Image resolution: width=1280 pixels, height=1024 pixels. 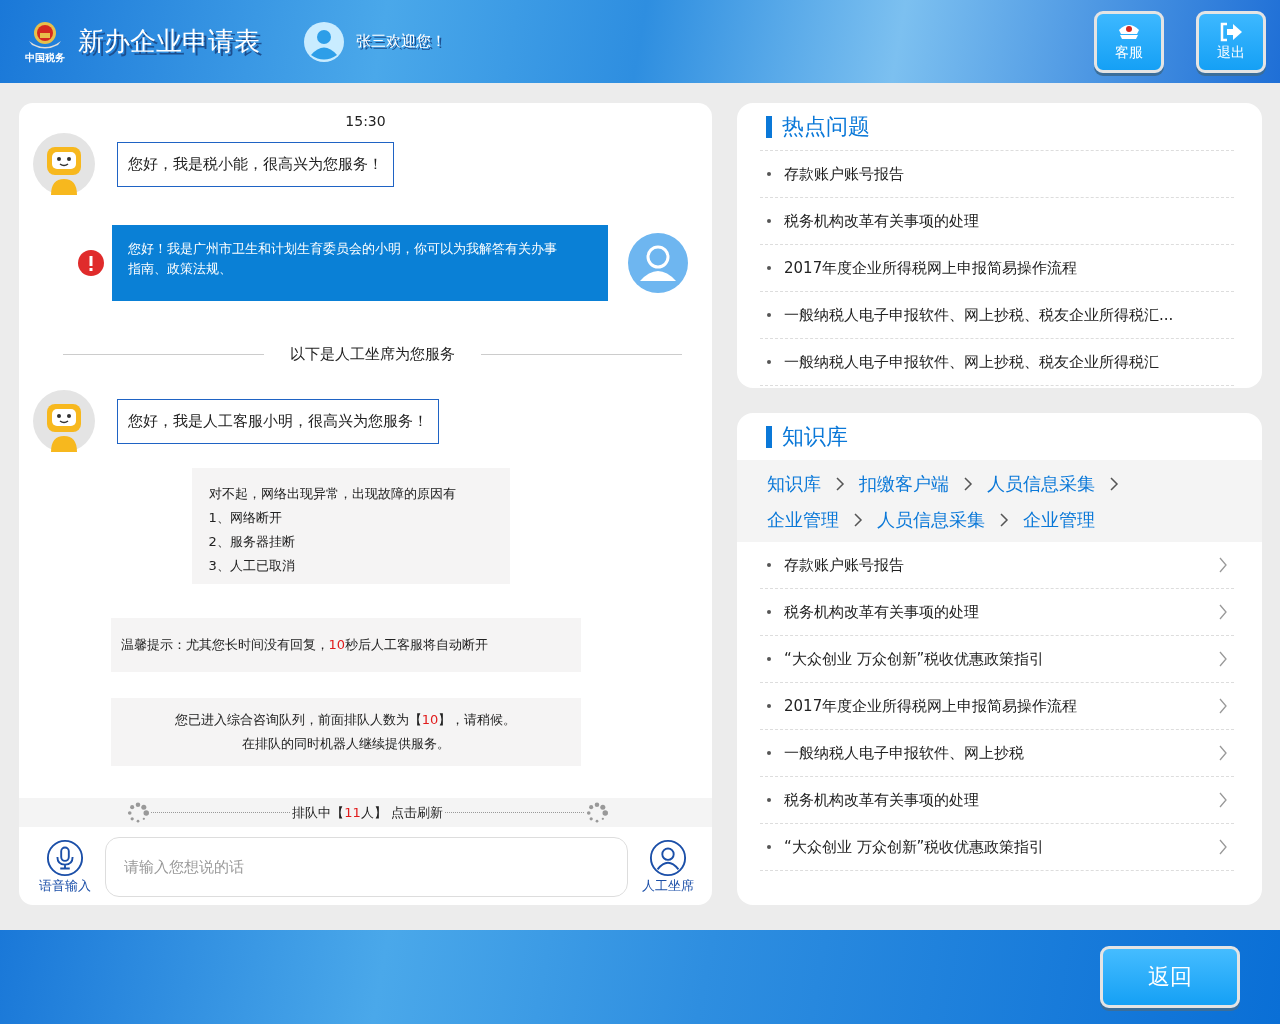 I want to click on message-input: 请输入您想说的话, so click(x=366, y=867).